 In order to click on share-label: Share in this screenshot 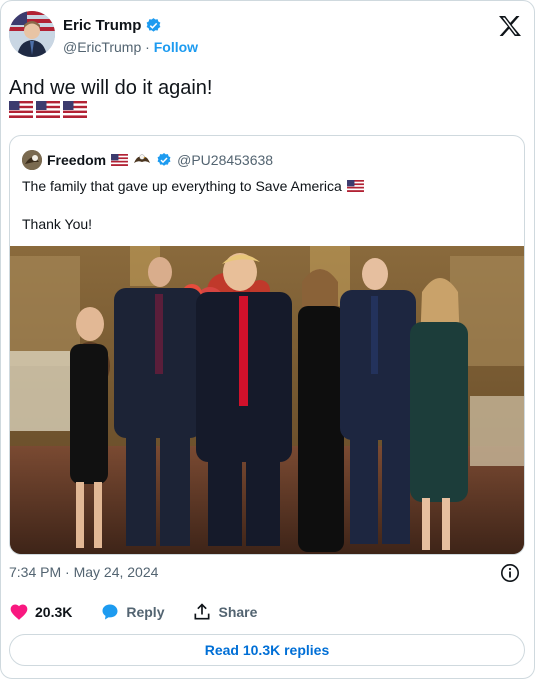, I will do `click(238, 612)`.